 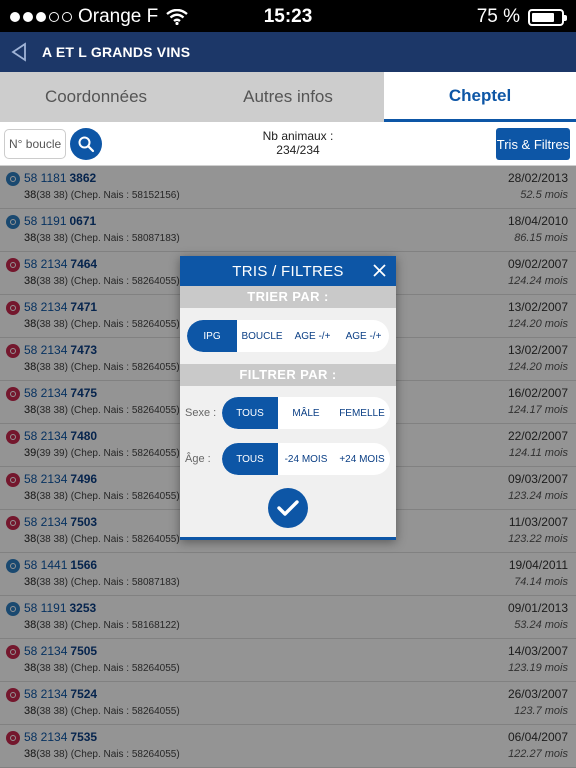 I want to click on battery-info: 75 %, so click(x=521, y=17).